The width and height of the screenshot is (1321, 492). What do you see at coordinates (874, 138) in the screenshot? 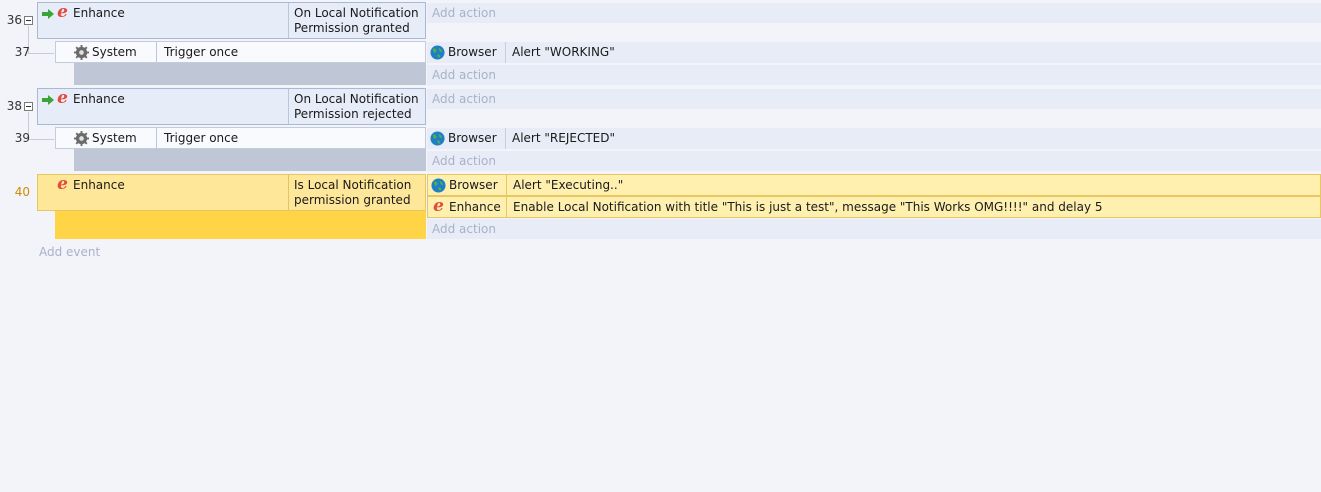
I see `action-row: Browser Alert "REJECTED"` at bounding box center [874, 138].